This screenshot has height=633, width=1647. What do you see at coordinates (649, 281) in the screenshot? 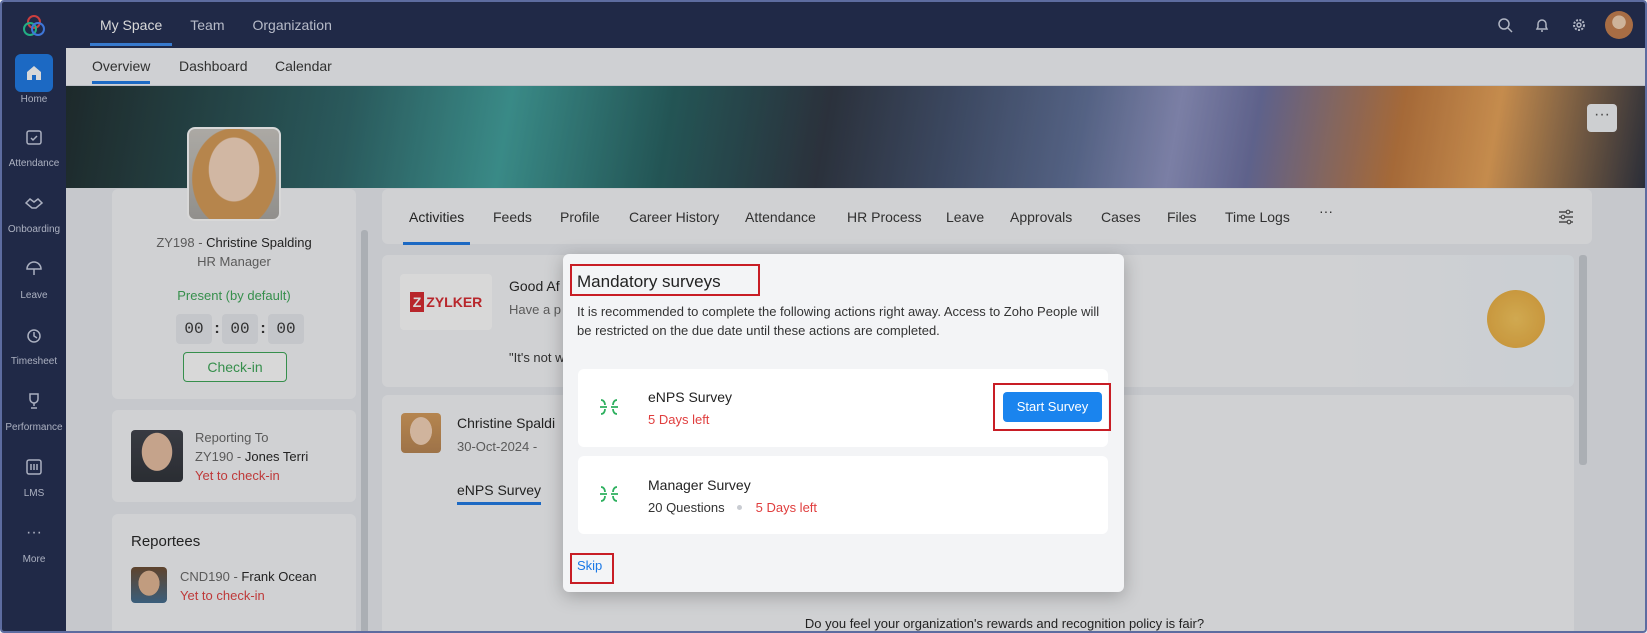
I see `modal-title: Mandatory surveys` at bounding box center [649, 281].